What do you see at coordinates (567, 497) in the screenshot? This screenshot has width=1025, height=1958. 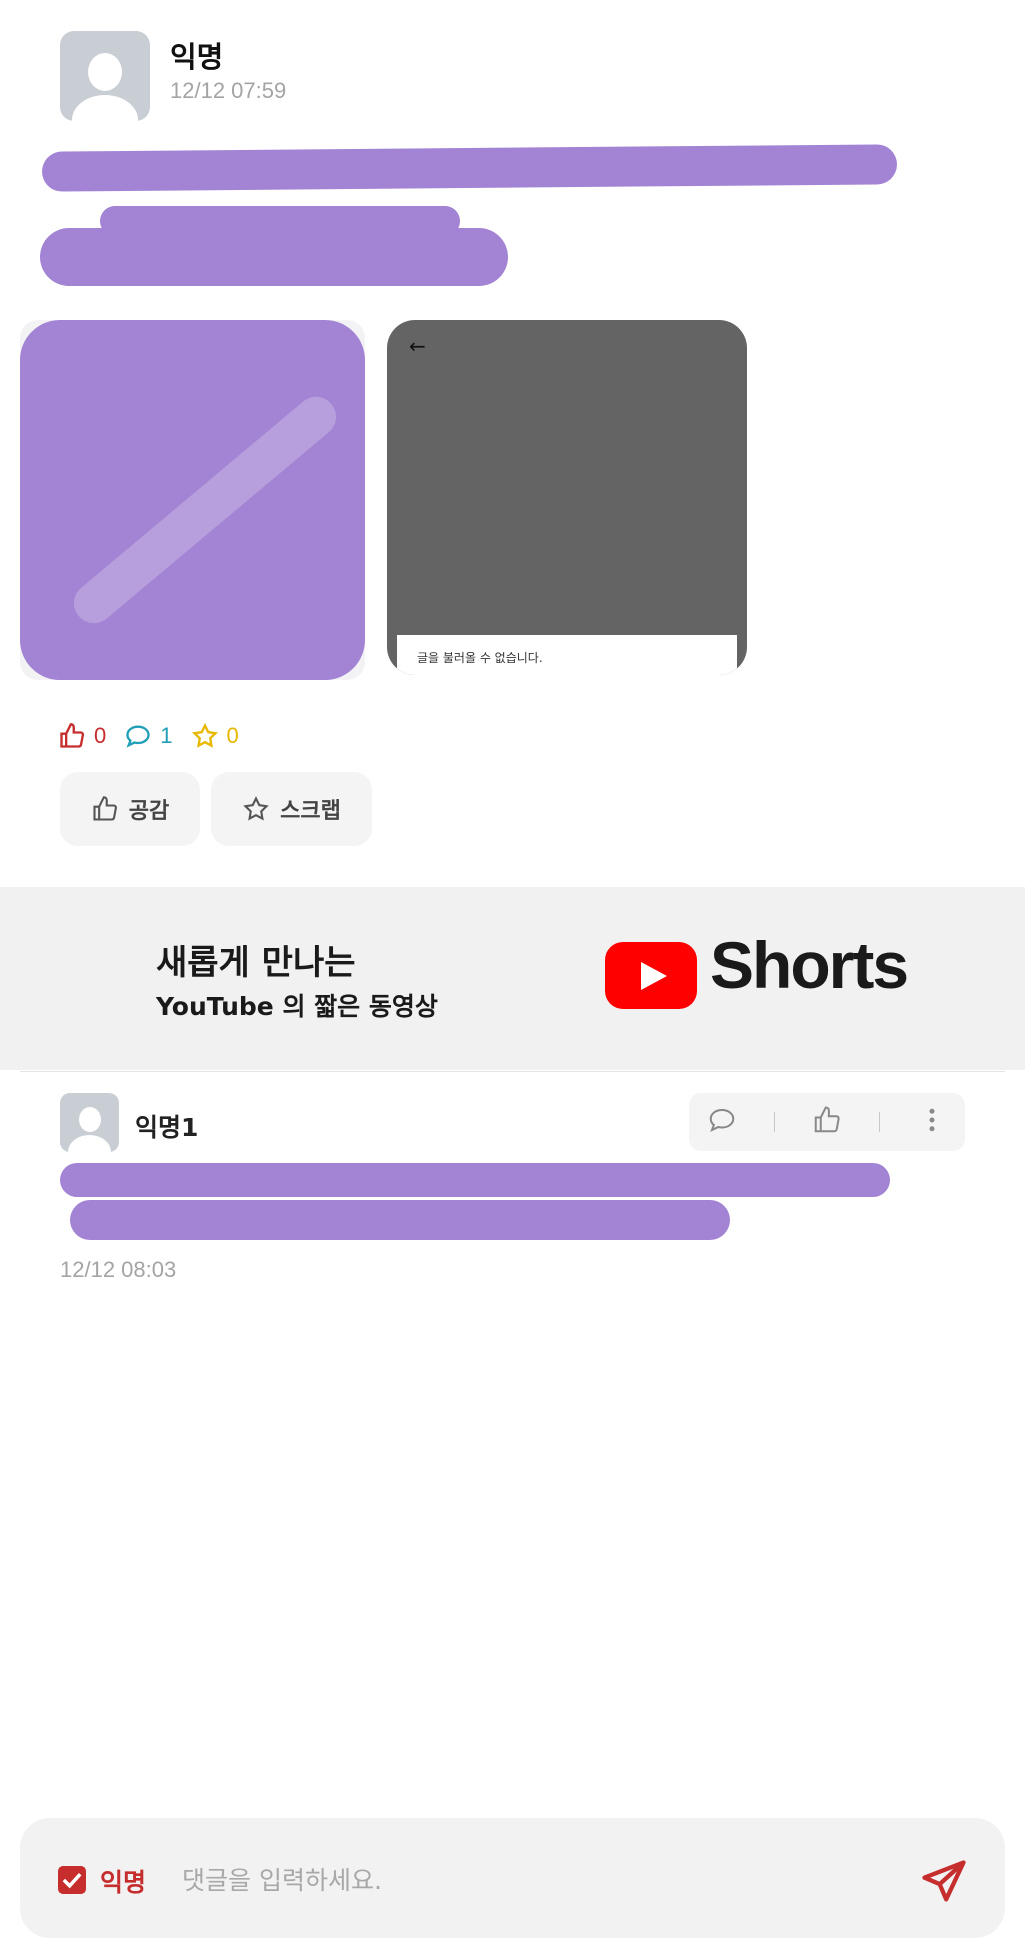 I see `attached-image: ← 글을 불러올 수 없습니다.` at bounding box center [567, 497].